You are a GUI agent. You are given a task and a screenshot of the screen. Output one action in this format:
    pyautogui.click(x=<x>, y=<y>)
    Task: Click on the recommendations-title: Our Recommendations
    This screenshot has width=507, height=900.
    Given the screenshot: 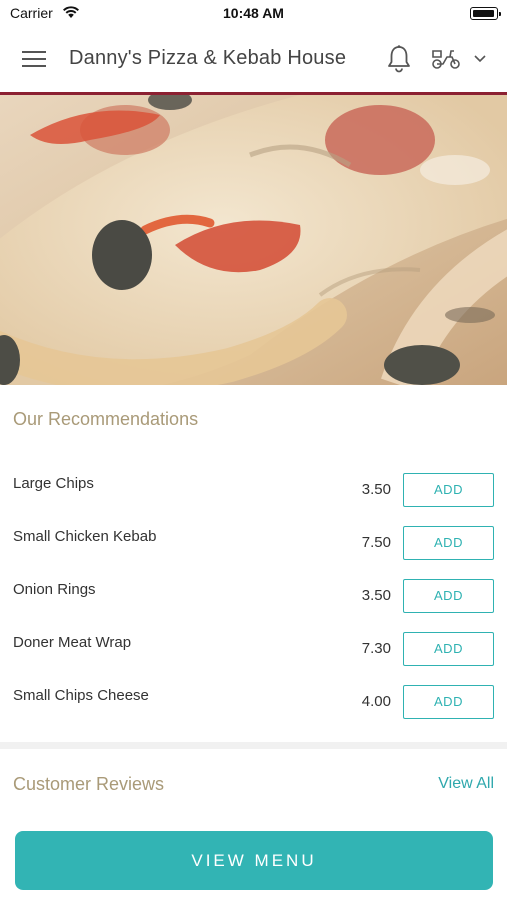 What is the action you would take?
    pyautogui.click(x=106, y=419)
    